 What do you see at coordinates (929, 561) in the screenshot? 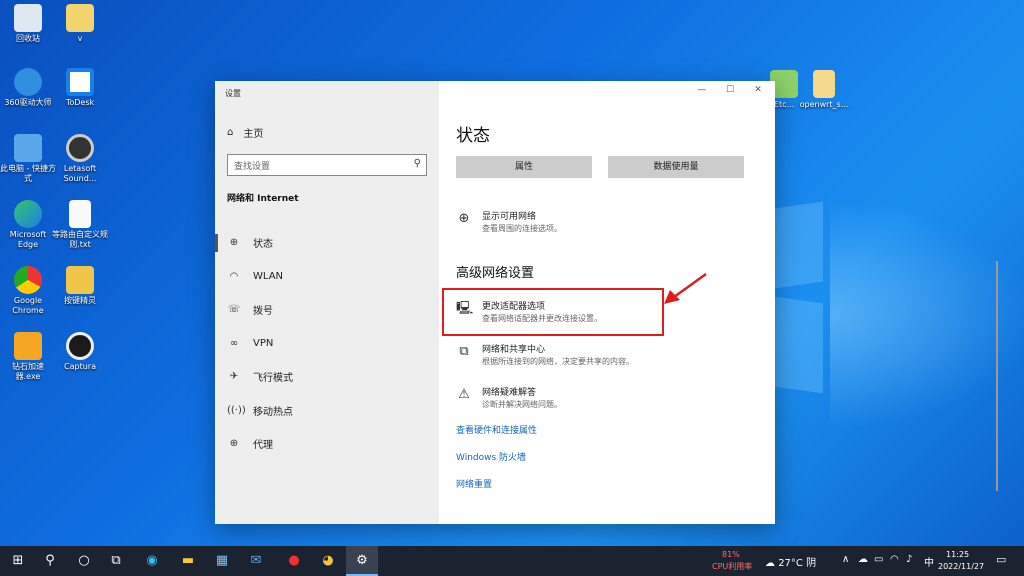
I see `ime-indicator: 中` at bounding box center [929, 561].